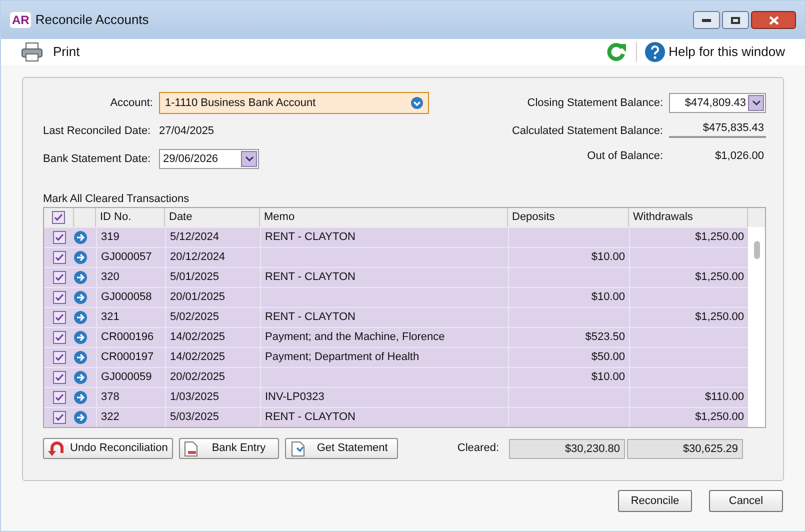  I want to click on document-icon, so click(191, 448).